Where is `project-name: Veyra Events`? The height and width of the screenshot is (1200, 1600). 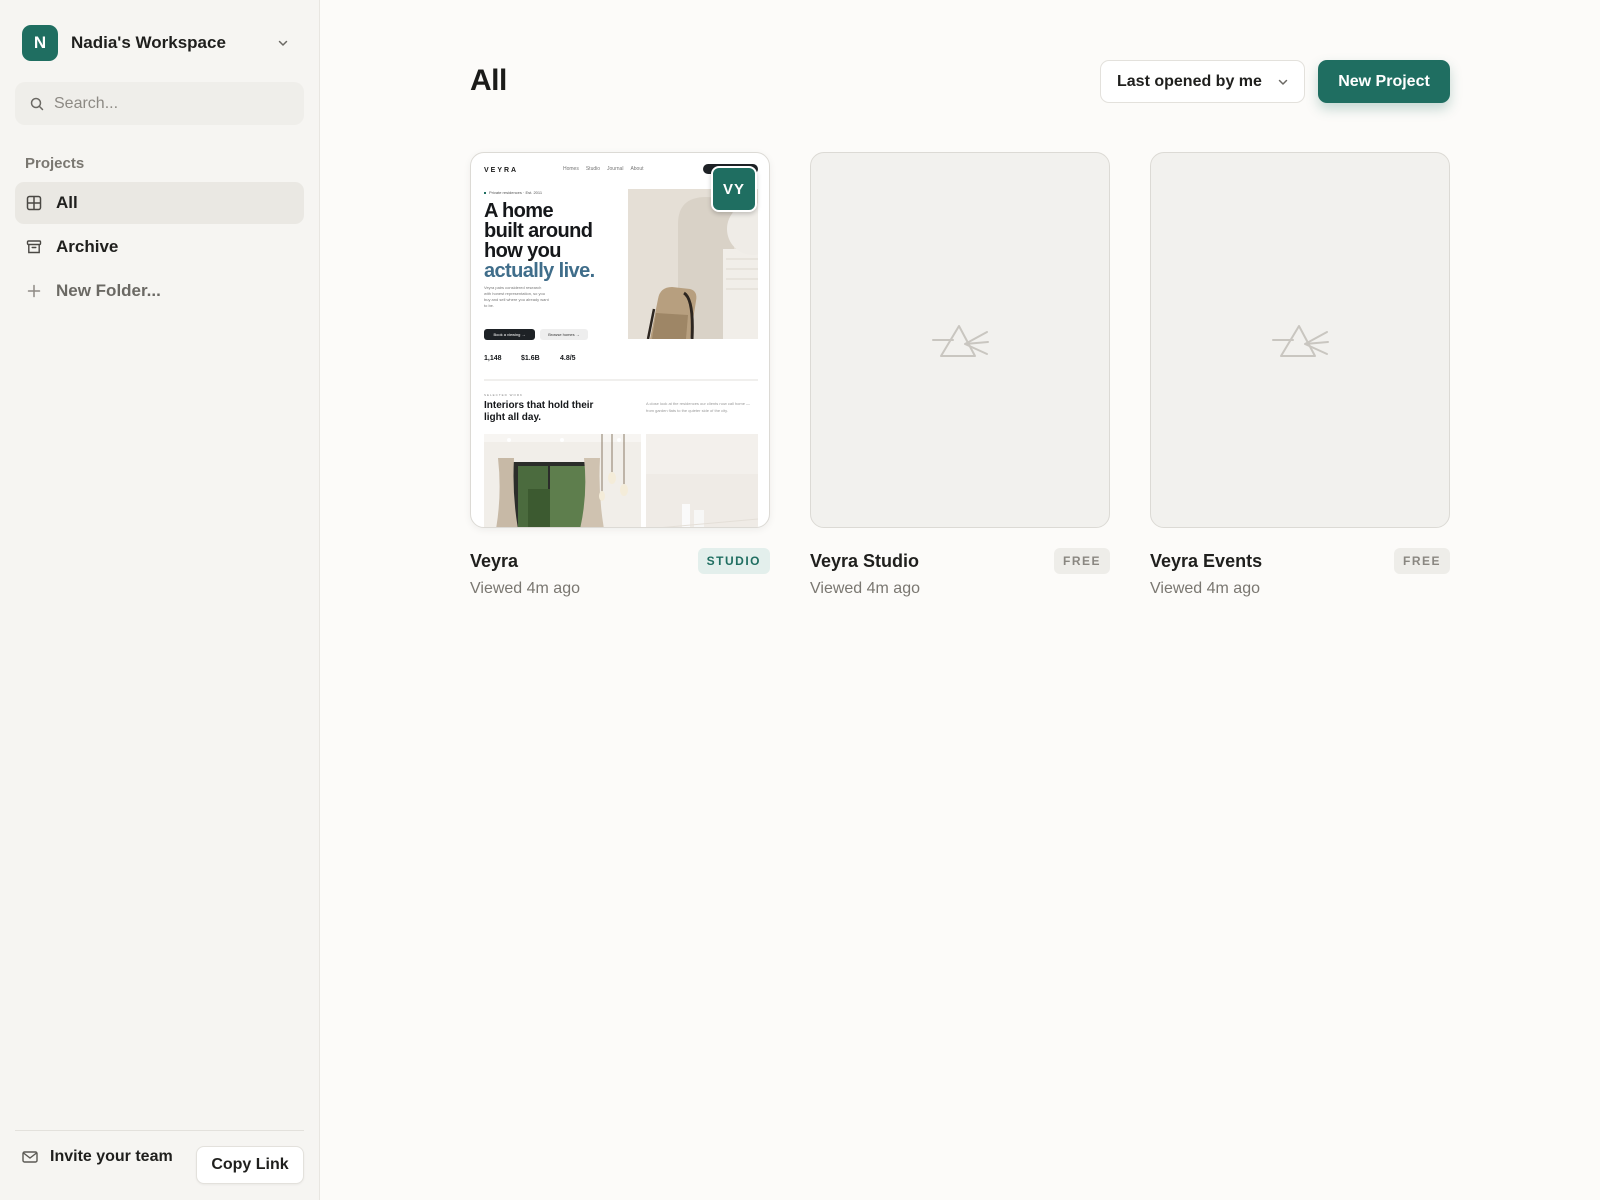 project-name: Veyra Events is located at coordinates (1206, 560).